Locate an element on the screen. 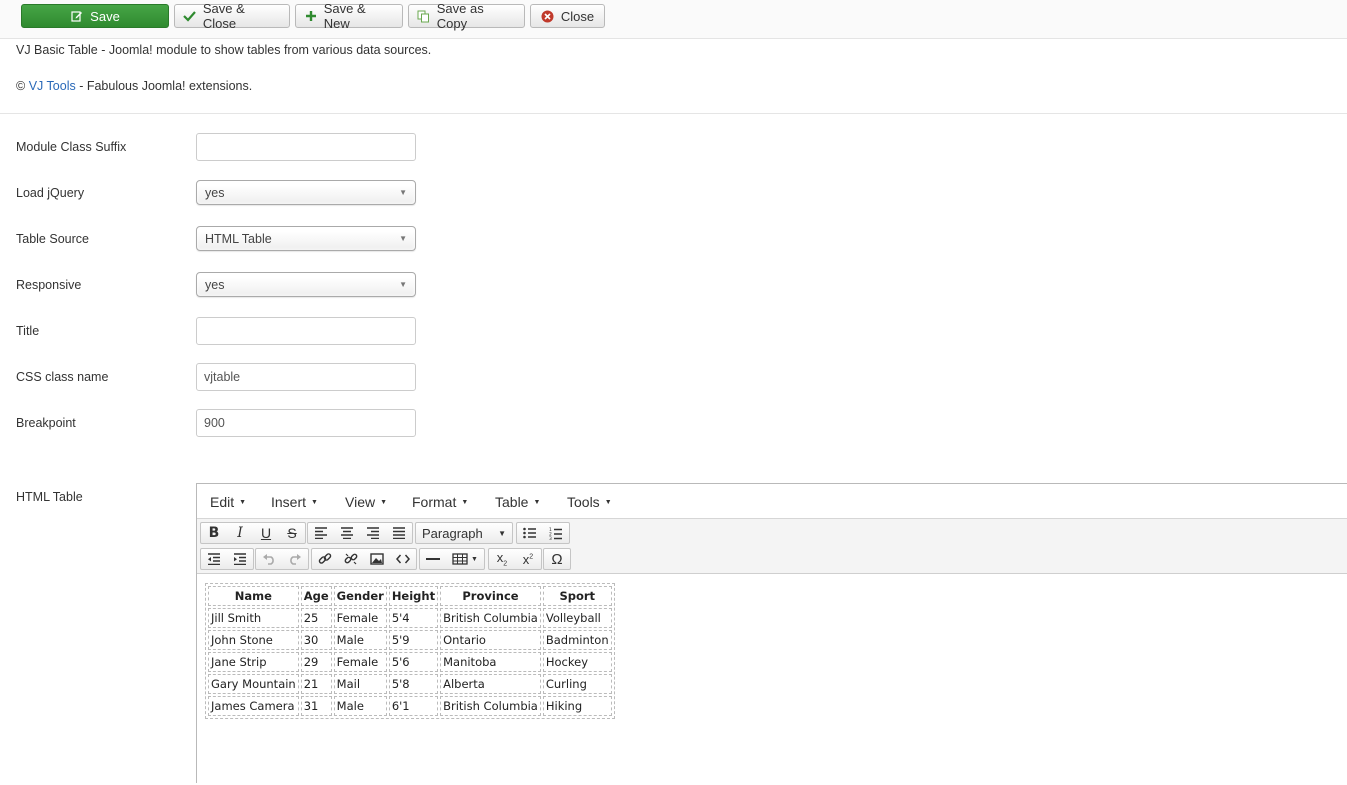 The width and height of the screenshot is (1347, 785). table-source-label: Table Source is located at coordinates (52, 239).